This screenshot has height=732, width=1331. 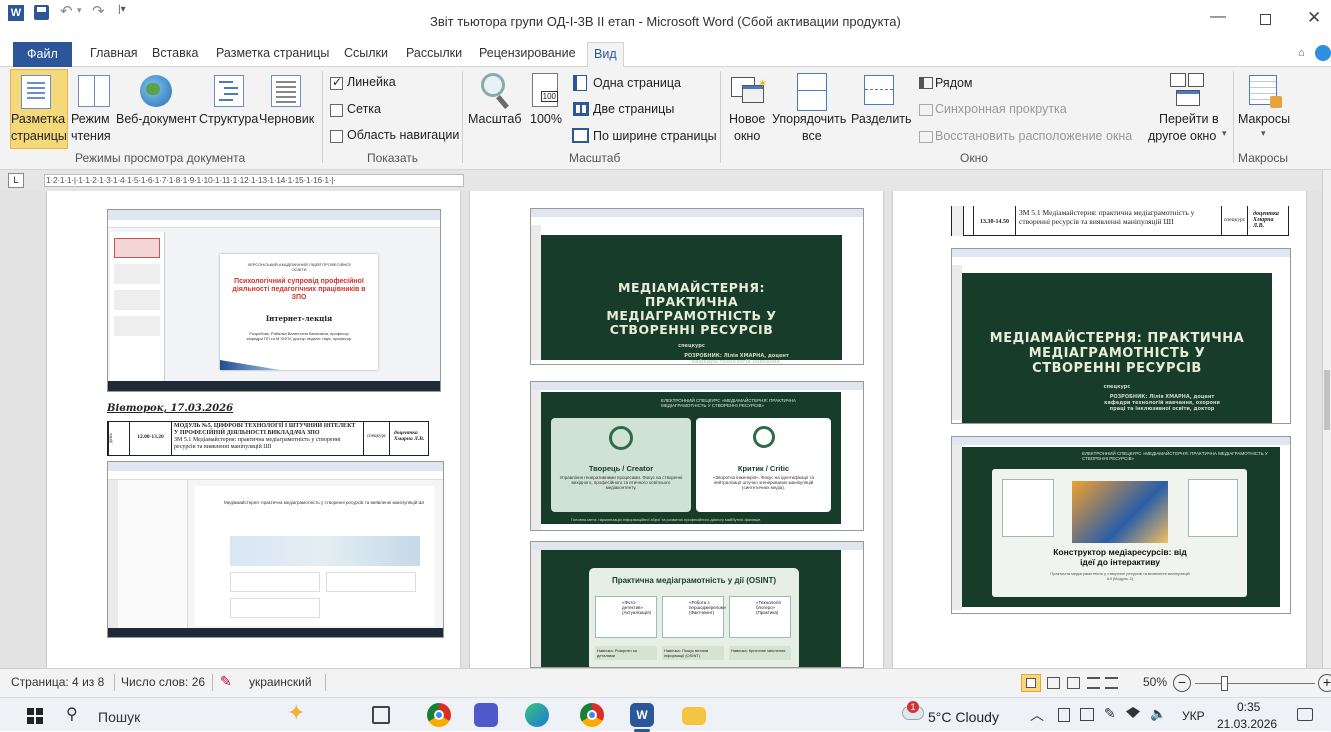 What do you see at coordinates (812, 92) in the screenshot?
I see `arrange-all-icon` at bounding box center [812, 92].